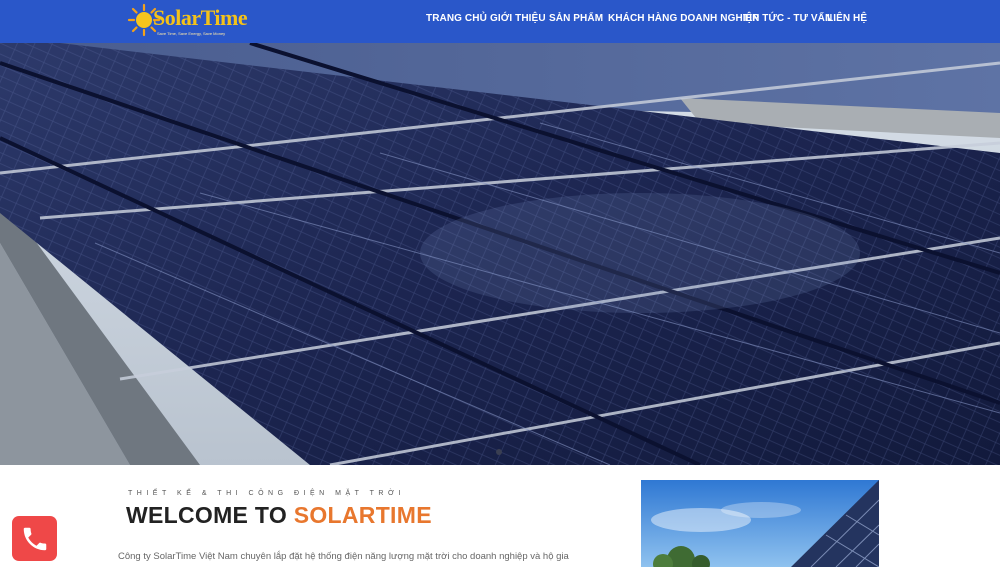 The height and width of the screenshot is (567, 1000). Describe the element at coordinates (456, 19) in the screenshot. I see `nav-item-home: TRANG CHỦ` at that location.